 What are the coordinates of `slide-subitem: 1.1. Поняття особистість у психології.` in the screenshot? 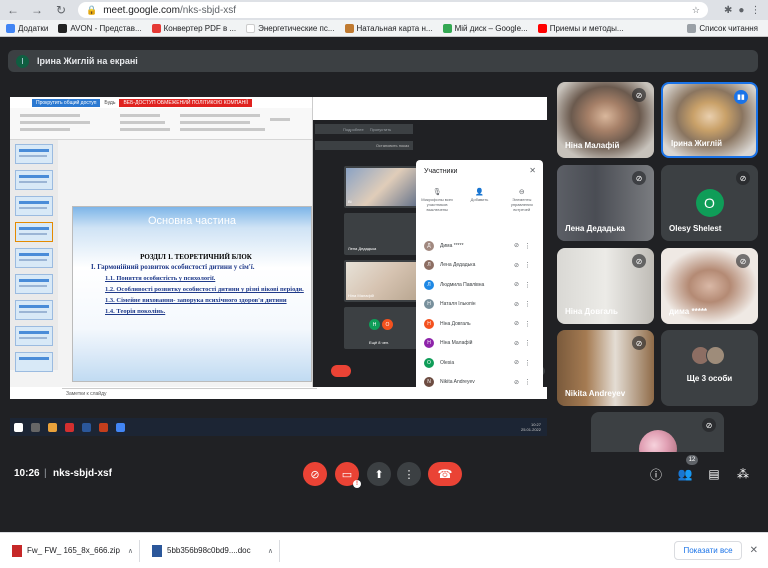 It's located at (160, 278).